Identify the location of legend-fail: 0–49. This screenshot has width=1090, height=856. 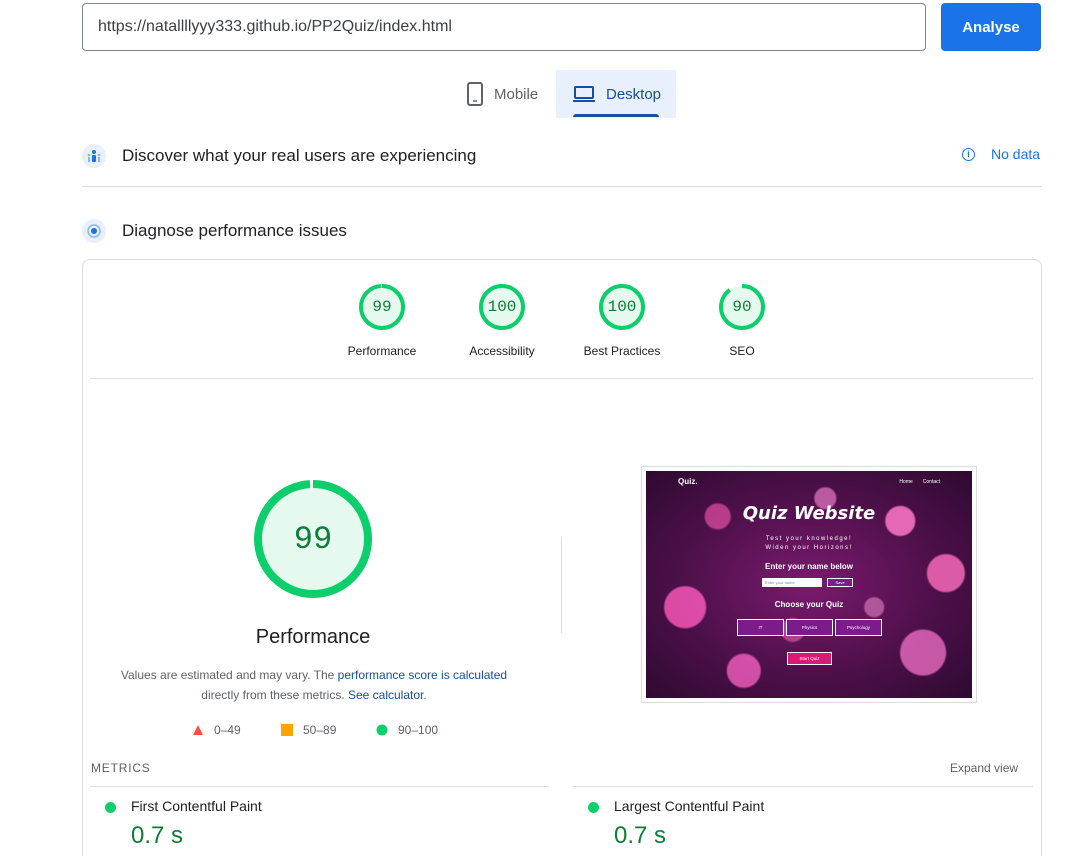
(216, 730).